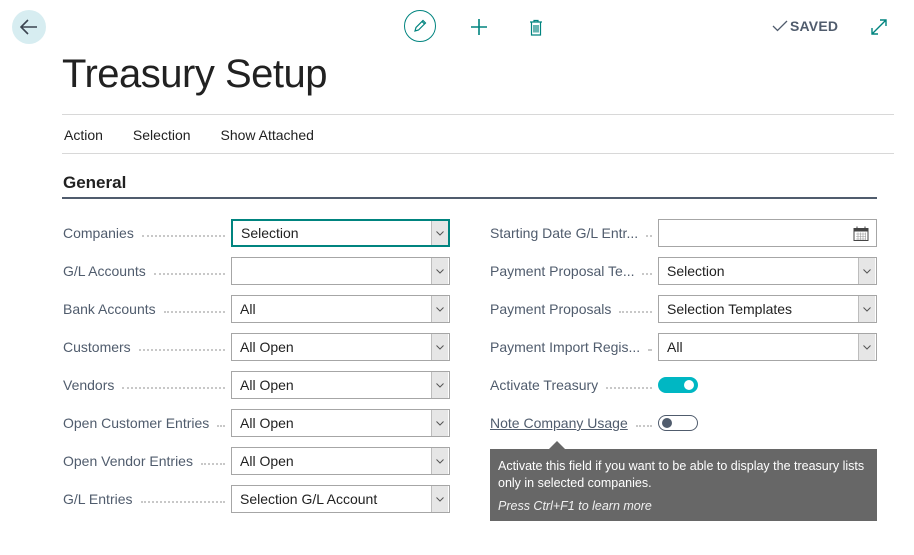 Image resolution: width=914 pixels, height=555 pixels. Describe the element at coordinates (861, 233) in the screenshot. I see `calendar-icon` at that location.